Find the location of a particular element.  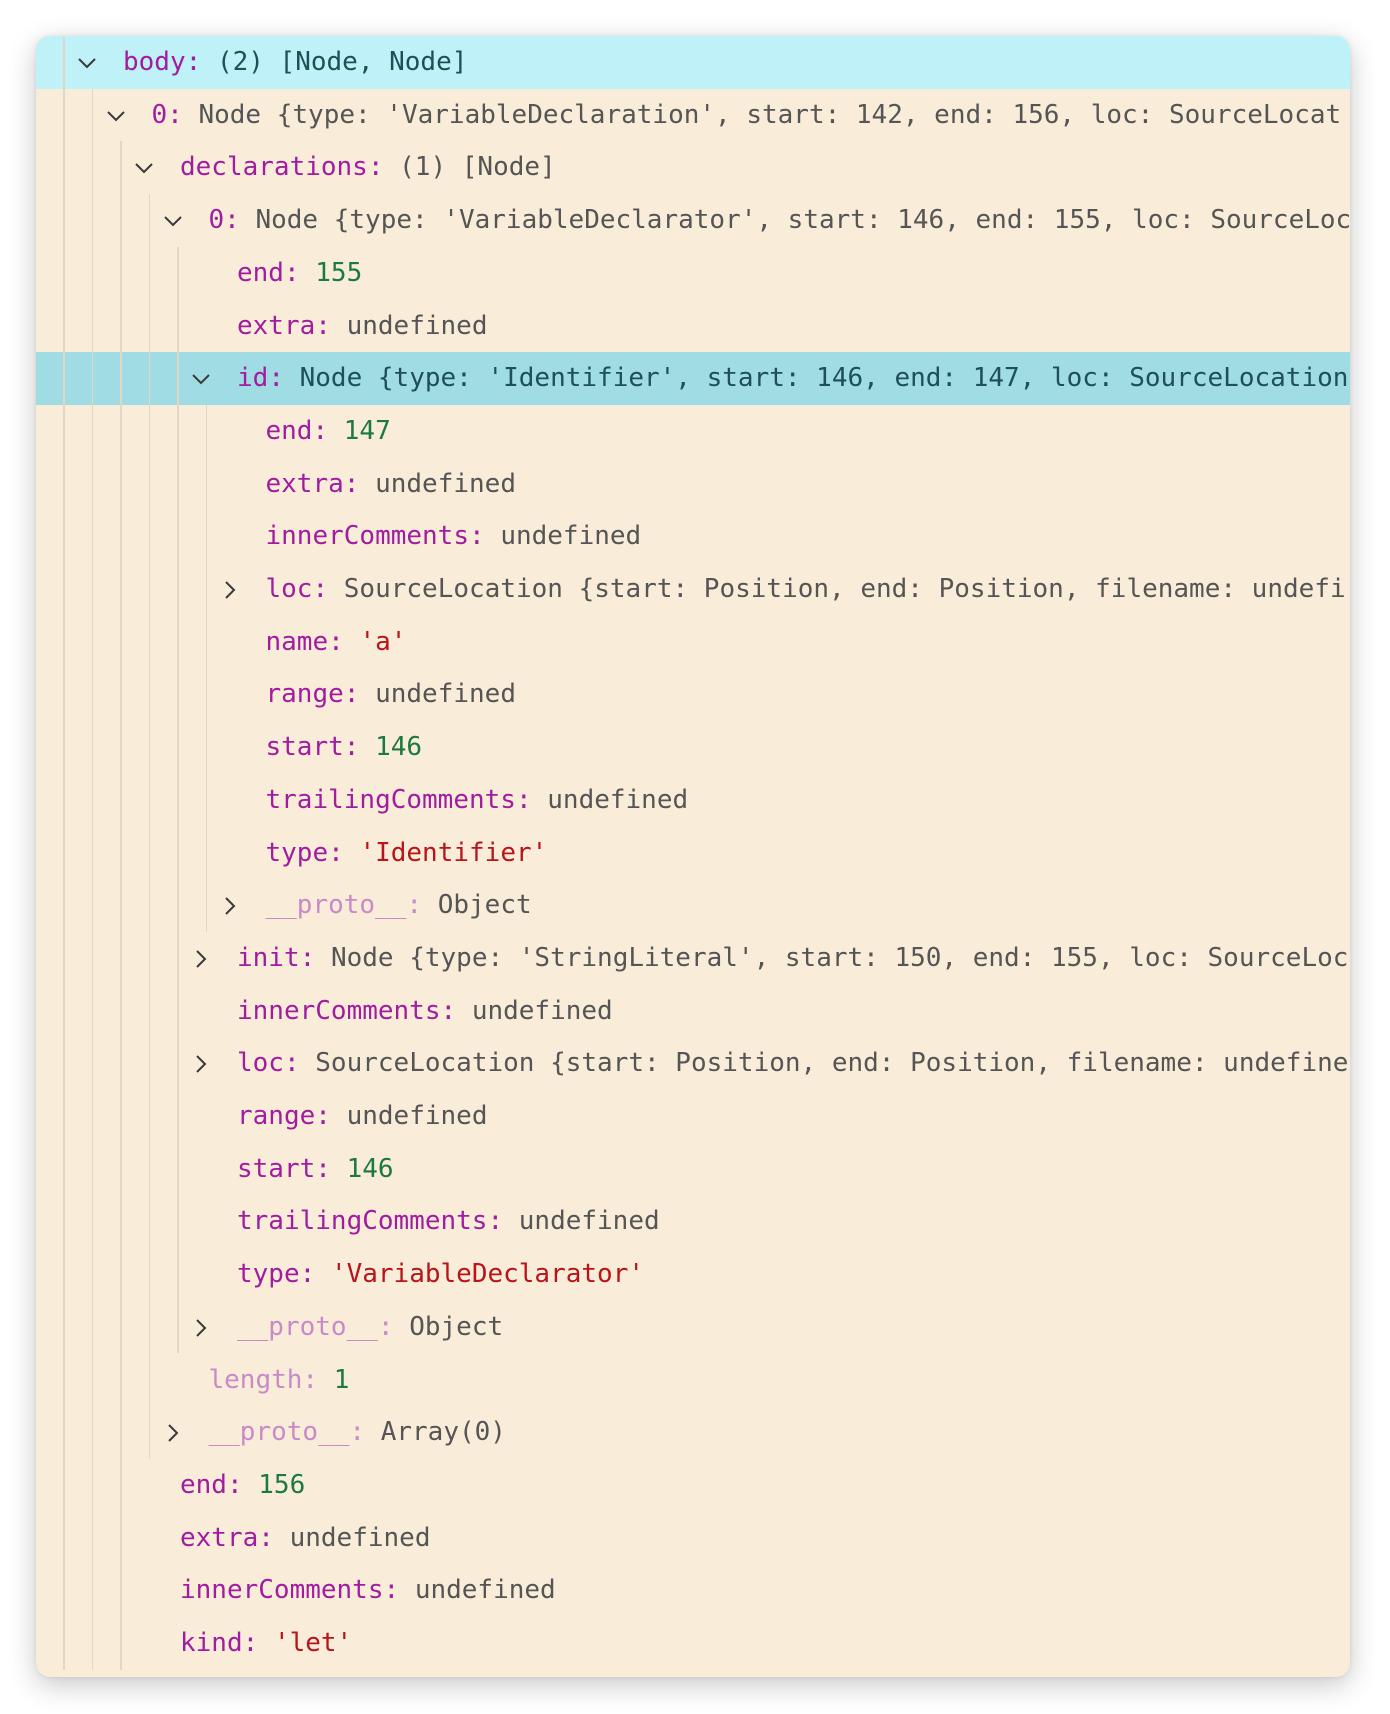

property-value: 'a' is located at coordinates (383, 641).